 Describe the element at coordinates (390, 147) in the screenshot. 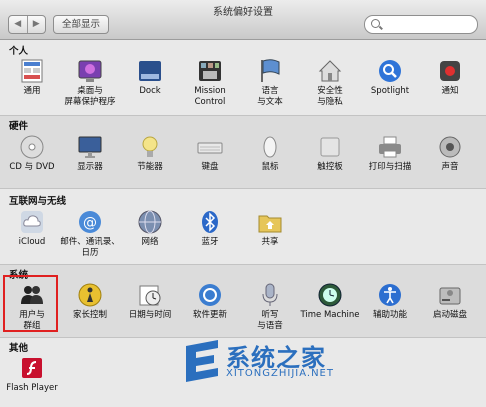

I see `printer-icon` at that location.